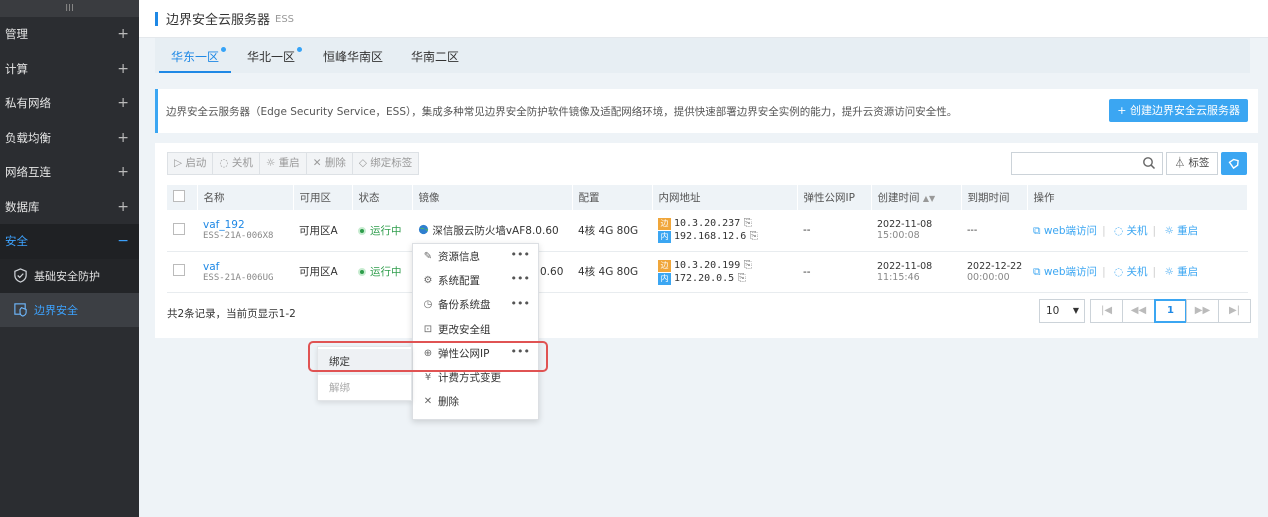 This screenshot has width=1268, height=517. What do you see at coordinates (329, 163) in the screenshot?
I see `delete-button: ✕ 删除` at bounding box center [329, 163].